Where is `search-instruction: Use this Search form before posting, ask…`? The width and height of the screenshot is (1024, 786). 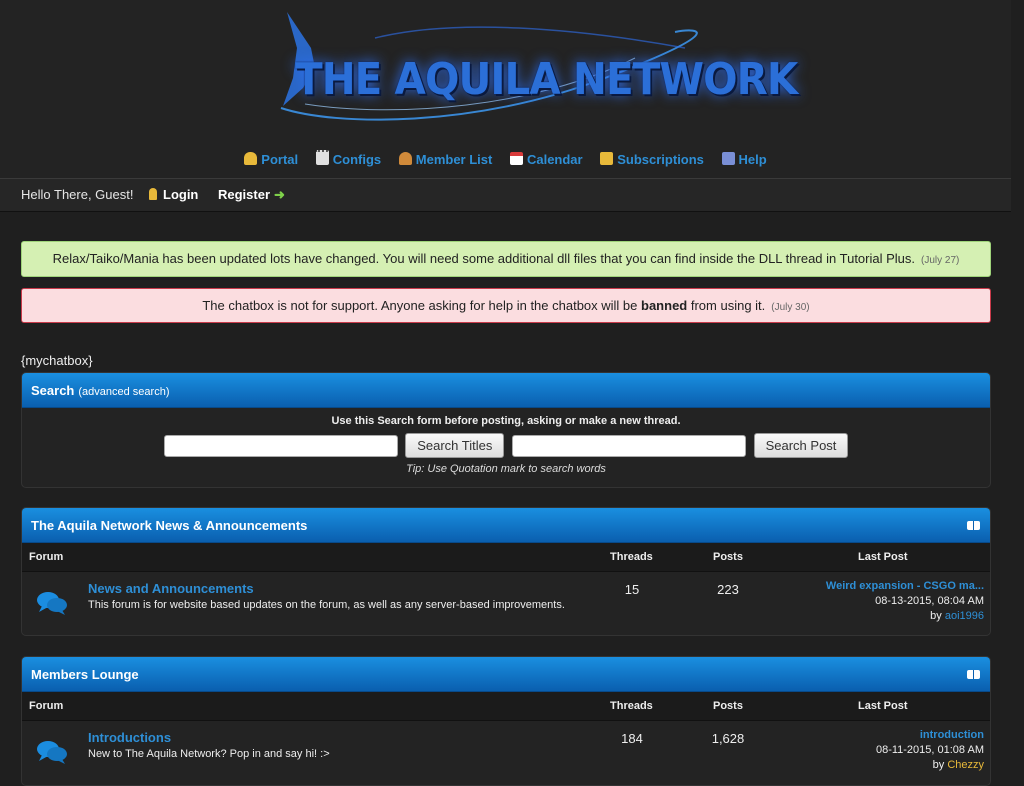
search-instruction: Use this Search form before posting, ask… is located at coordinates (506, 421).